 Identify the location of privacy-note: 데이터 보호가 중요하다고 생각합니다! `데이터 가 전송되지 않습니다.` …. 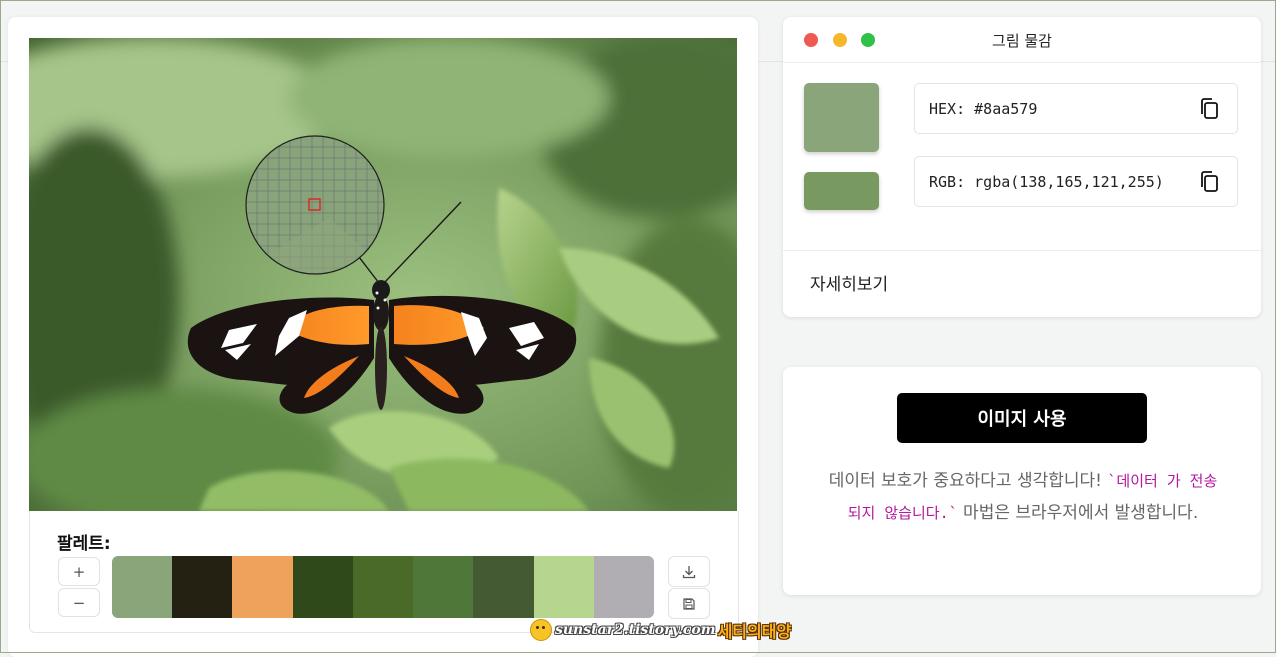
(1023, 497).